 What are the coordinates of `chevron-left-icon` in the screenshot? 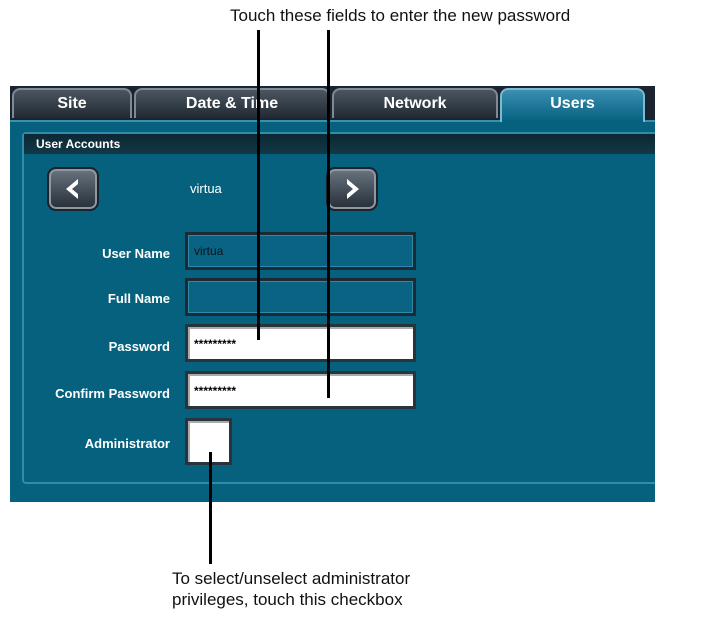 It's located at (72, 189).